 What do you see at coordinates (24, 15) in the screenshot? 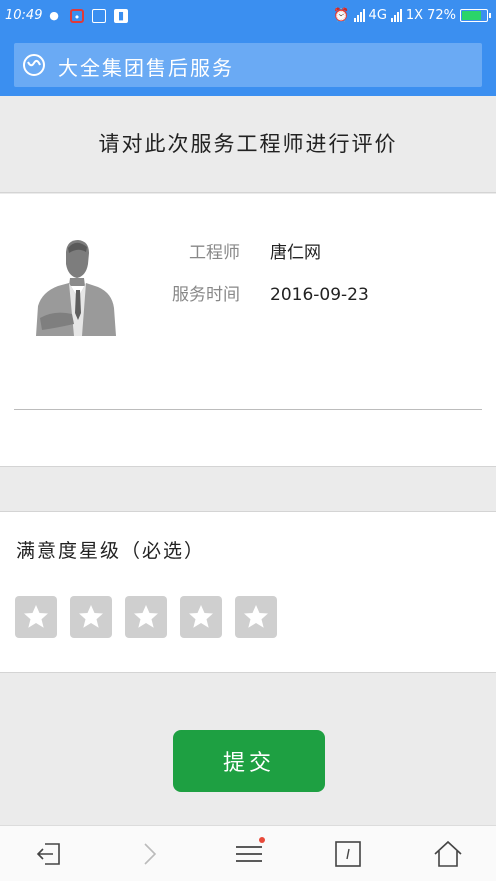
I see `status-time: 10:49` at bounding box center [24, 15].